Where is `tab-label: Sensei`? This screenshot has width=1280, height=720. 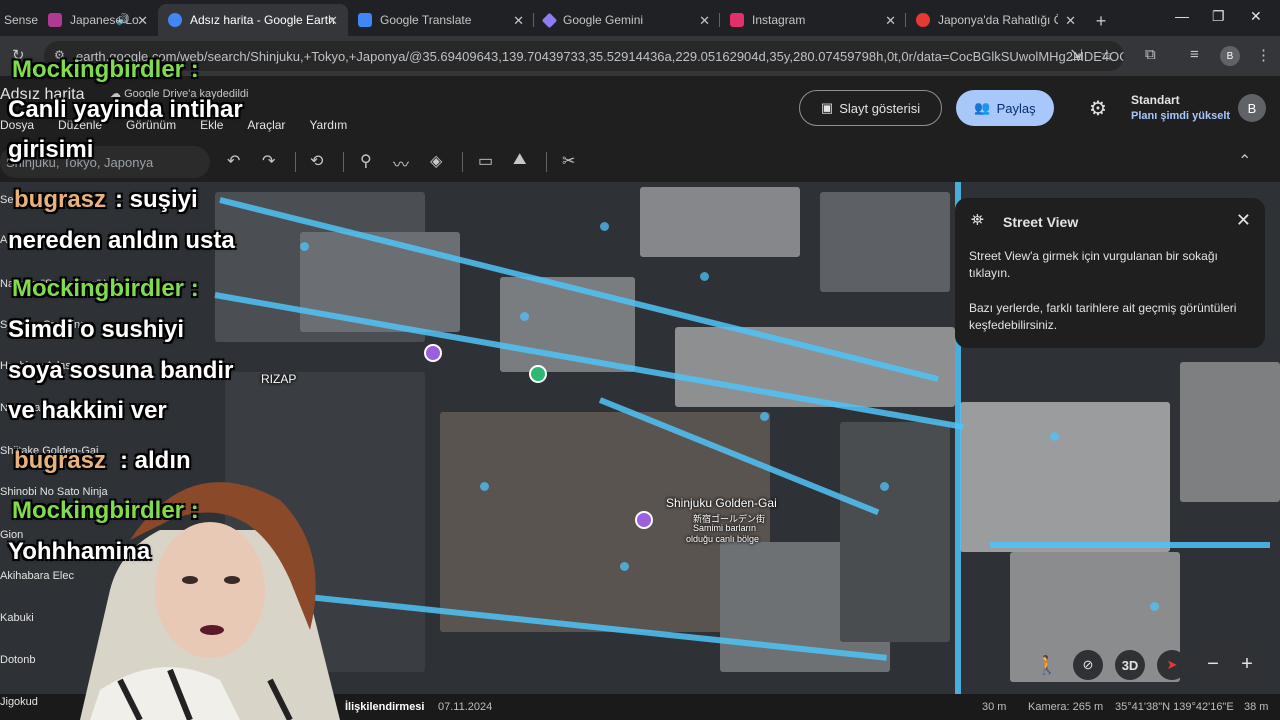 tab-label: Sensei is located at coordinates (21, 20).